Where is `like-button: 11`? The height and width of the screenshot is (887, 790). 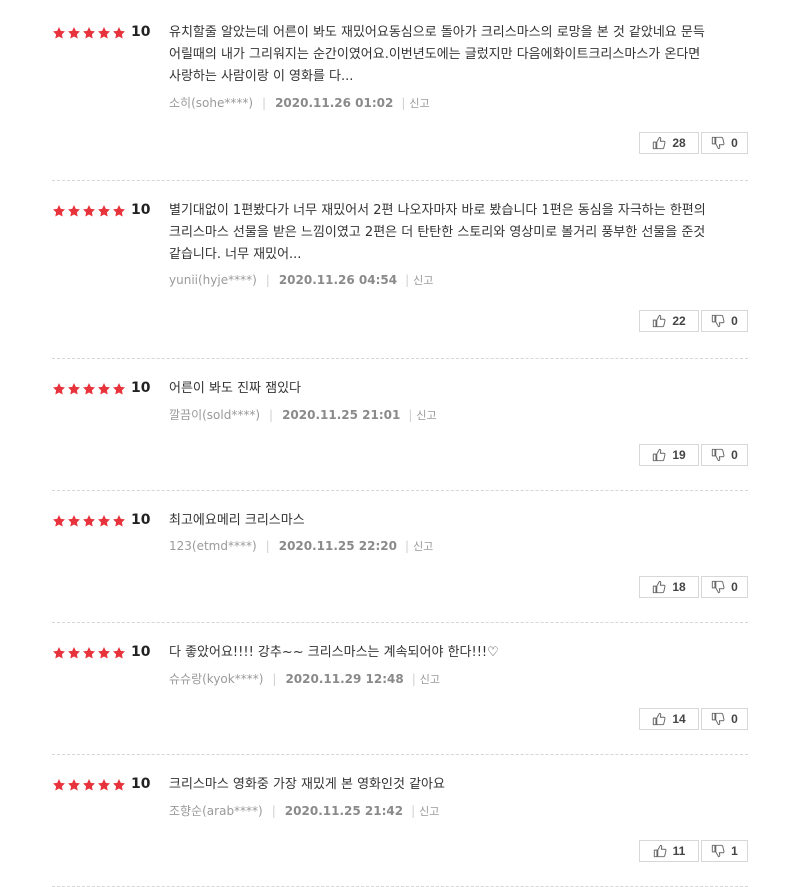
like-button: 11 is located at coordinates (669, 851).